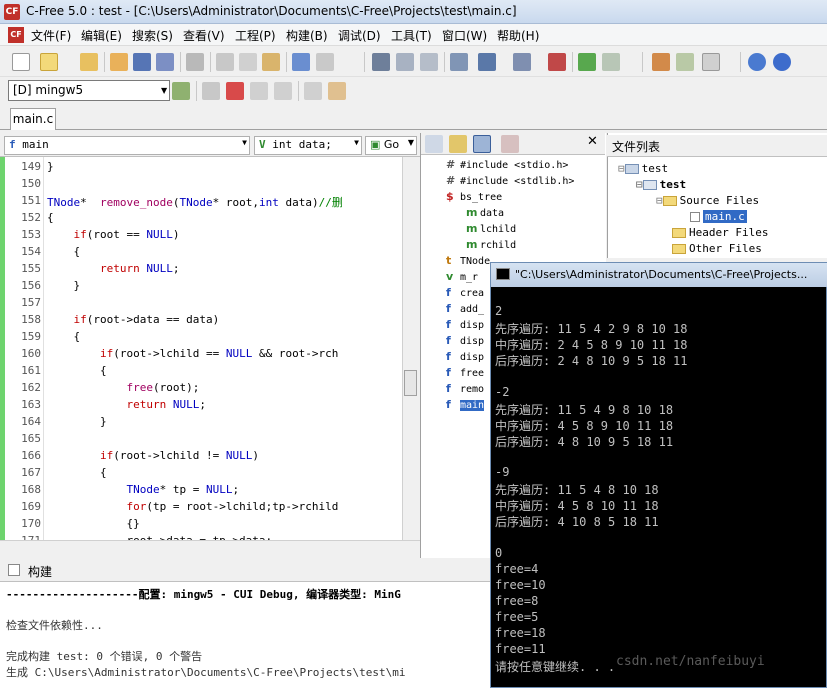 This screenshot has height=688, width=827. I want to click on class-view-item: f main, so click(465, 404).